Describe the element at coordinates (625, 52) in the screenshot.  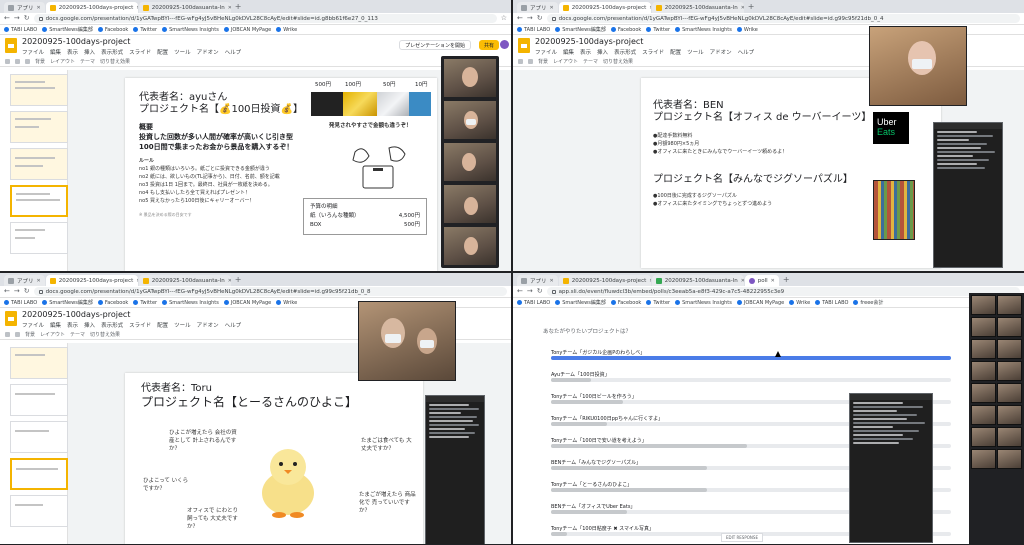
I see `menu-format: 表示形式` at that location.